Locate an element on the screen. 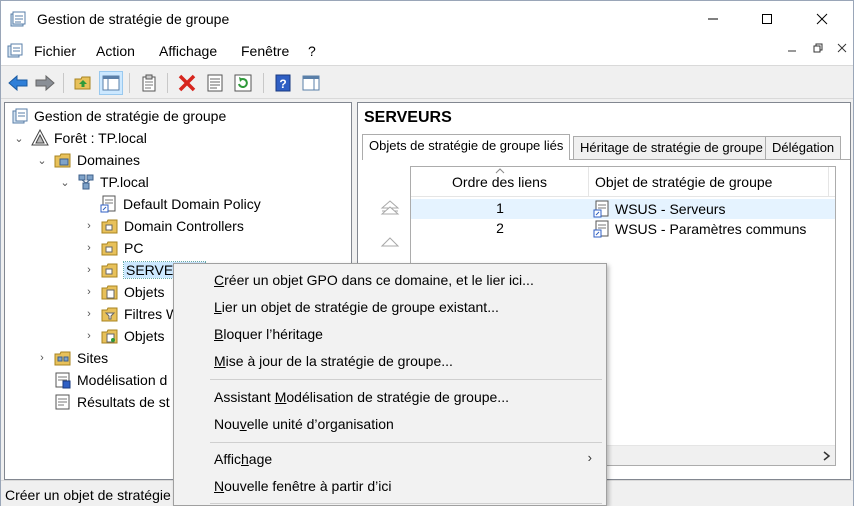 The width and height of the screenshot is (854, 506). close-button is located at coordinates (822, 19).